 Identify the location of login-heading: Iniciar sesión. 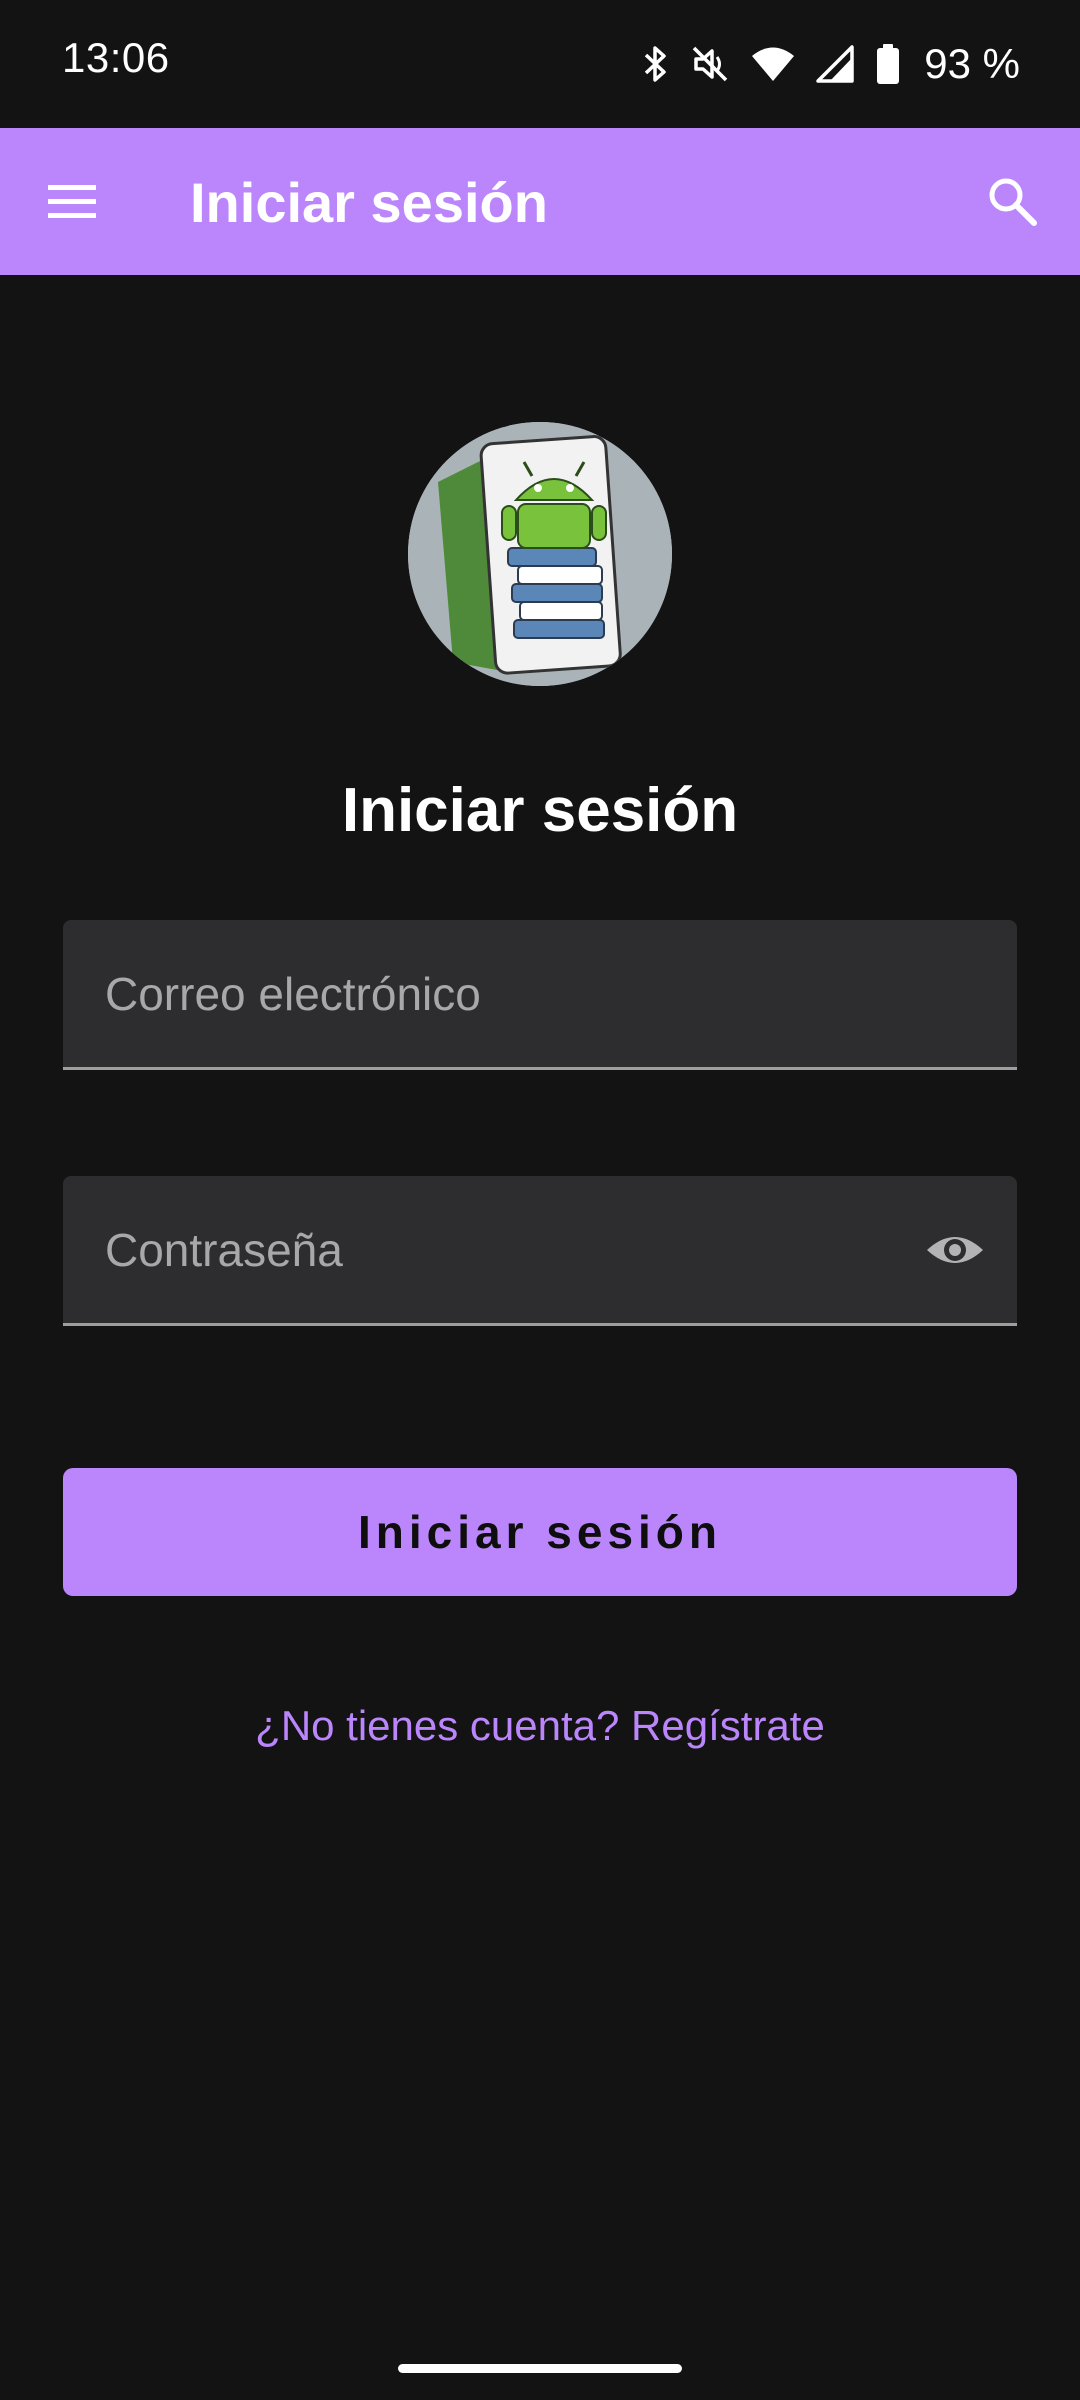
(540, 810).